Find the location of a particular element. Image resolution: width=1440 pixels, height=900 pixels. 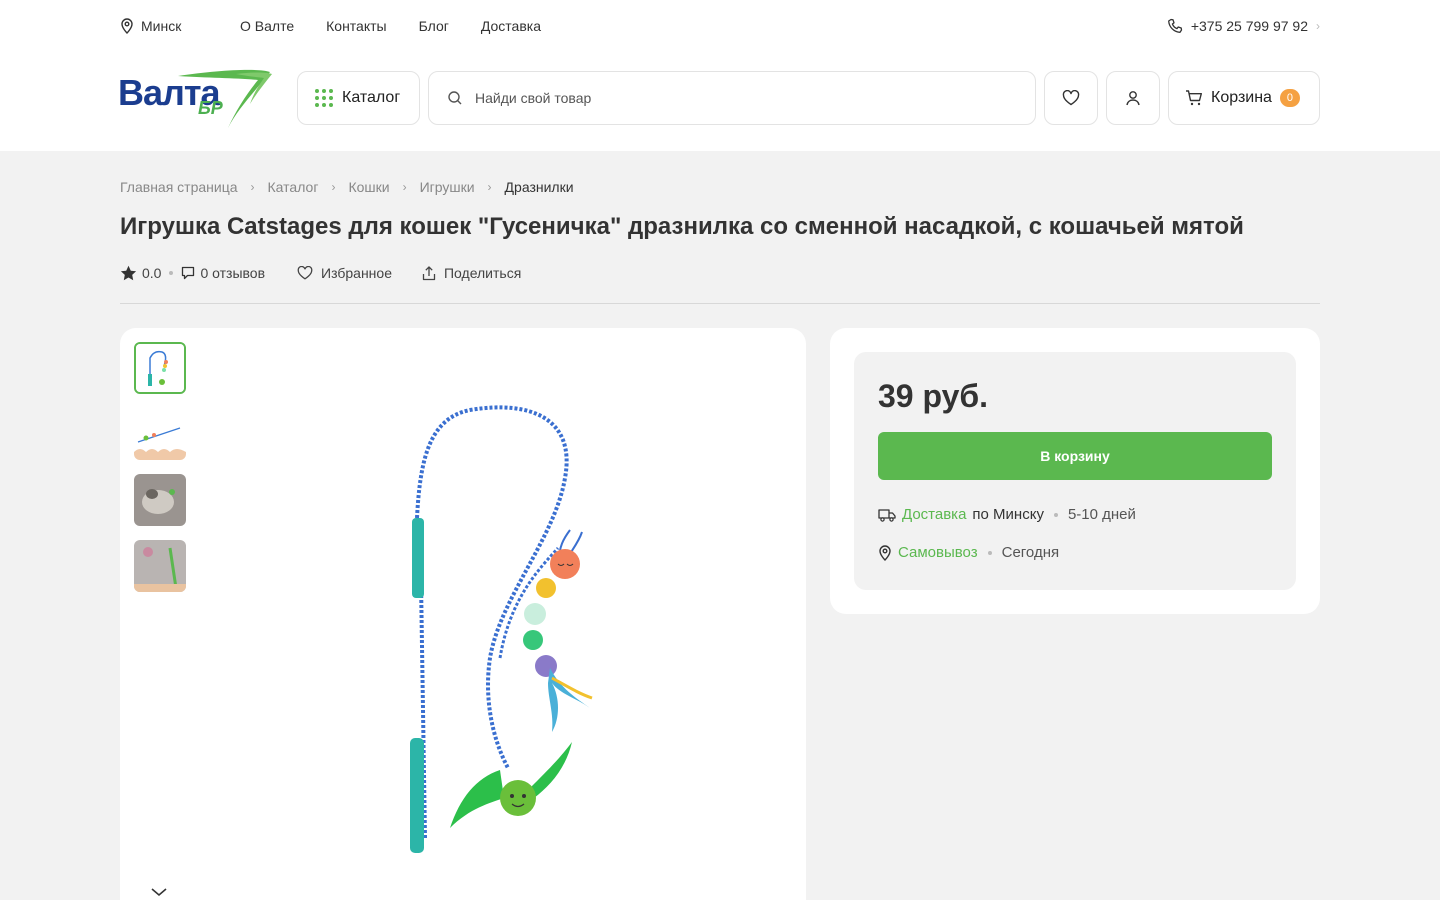

add-to-cart-button: В корзину is located at coordinates (1075, 456).